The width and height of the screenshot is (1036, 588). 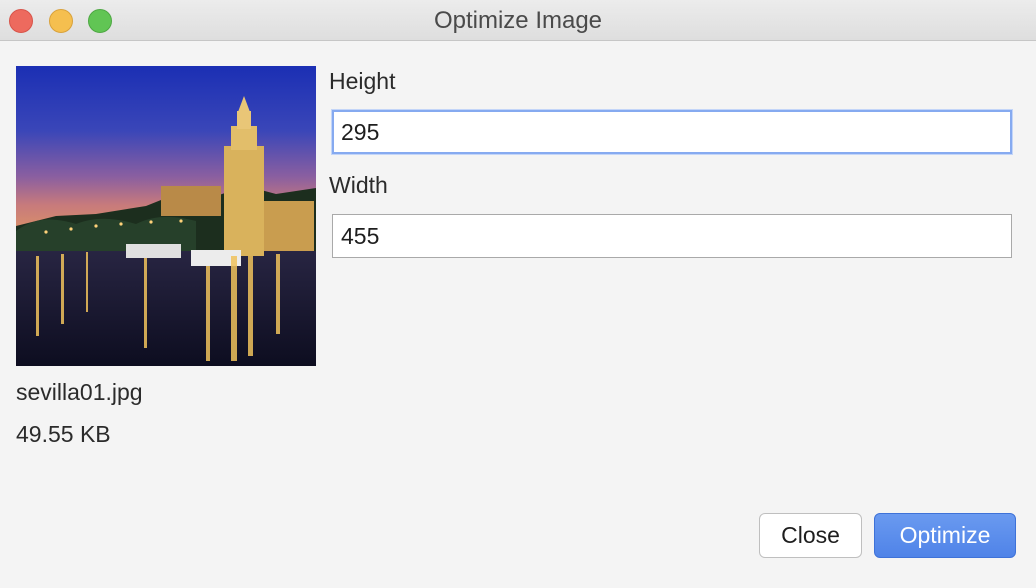 I want to click on optimize-button: Optimize, so click(x=945, y=535).